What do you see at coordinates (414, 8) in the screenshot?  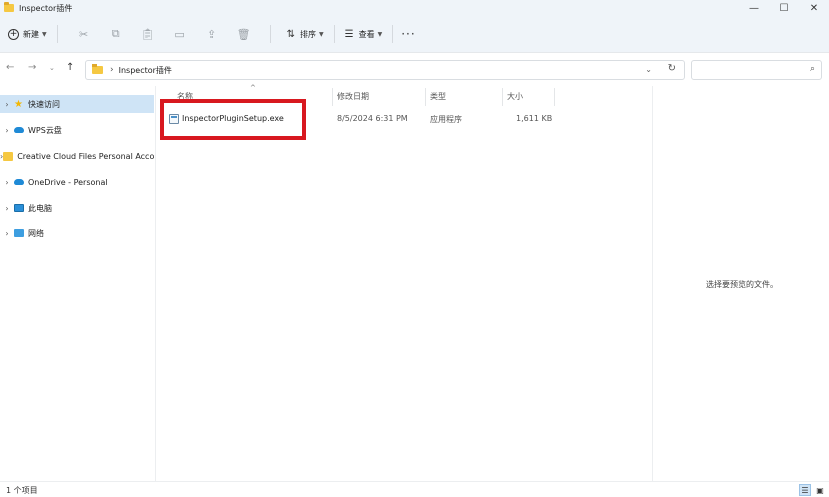 I see `title-bar: Inspector插件 — ☐ ✕` at bounding box center [414, 8].